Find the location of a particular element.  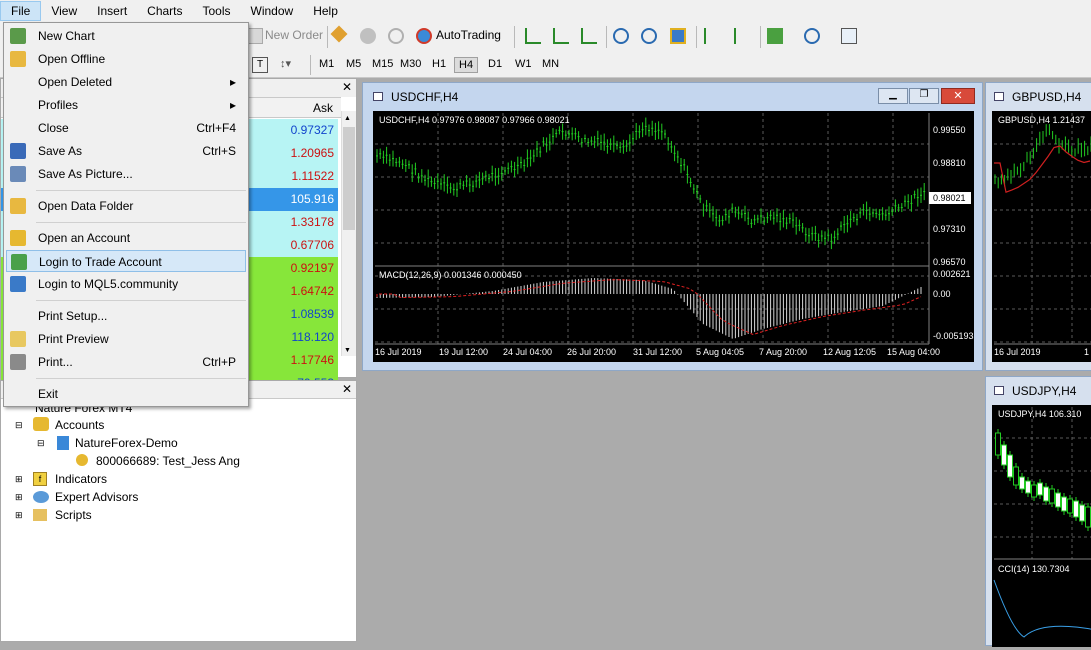

file-menu-item-open-an-account: Open an Account is located at coordinates (126, 238).